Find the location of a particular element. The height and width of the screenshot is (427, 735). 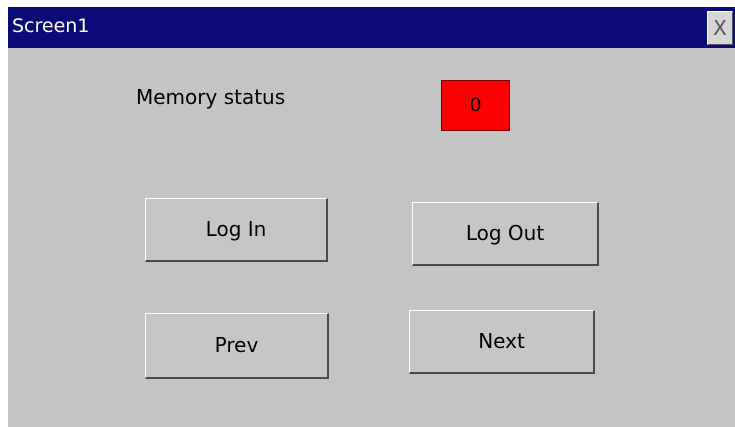

close-button: X is located at coordinates (720, 28).